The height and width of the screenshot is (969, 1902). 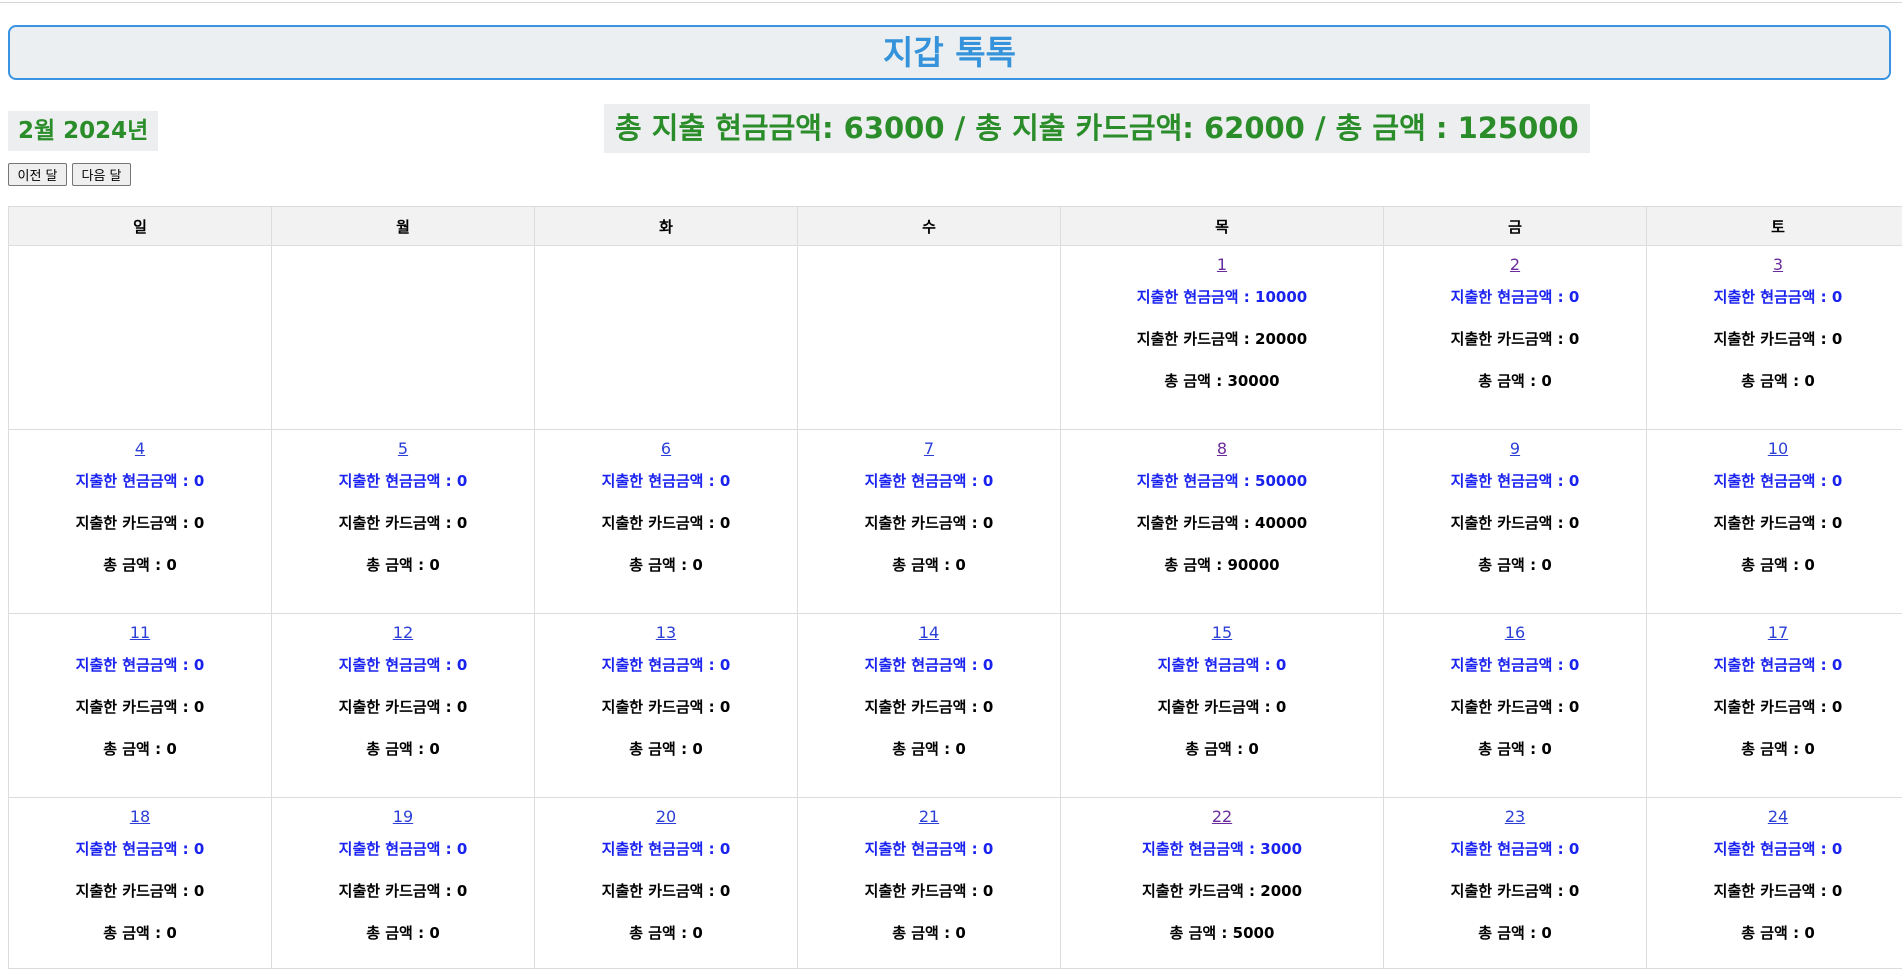 I want to click on day-link: 7, so click(x=929, y=448).